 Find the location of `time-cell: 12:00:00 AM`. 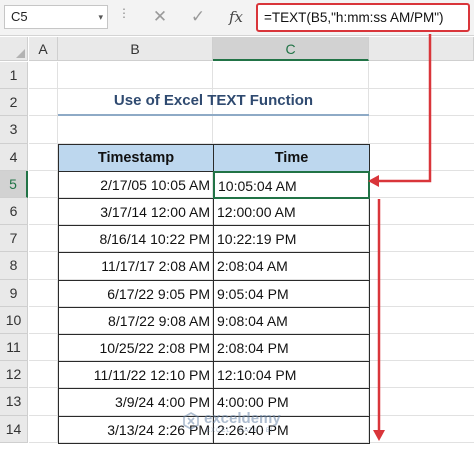

time-cell: 12:00:00 AM is located at coordinates (291, 212).